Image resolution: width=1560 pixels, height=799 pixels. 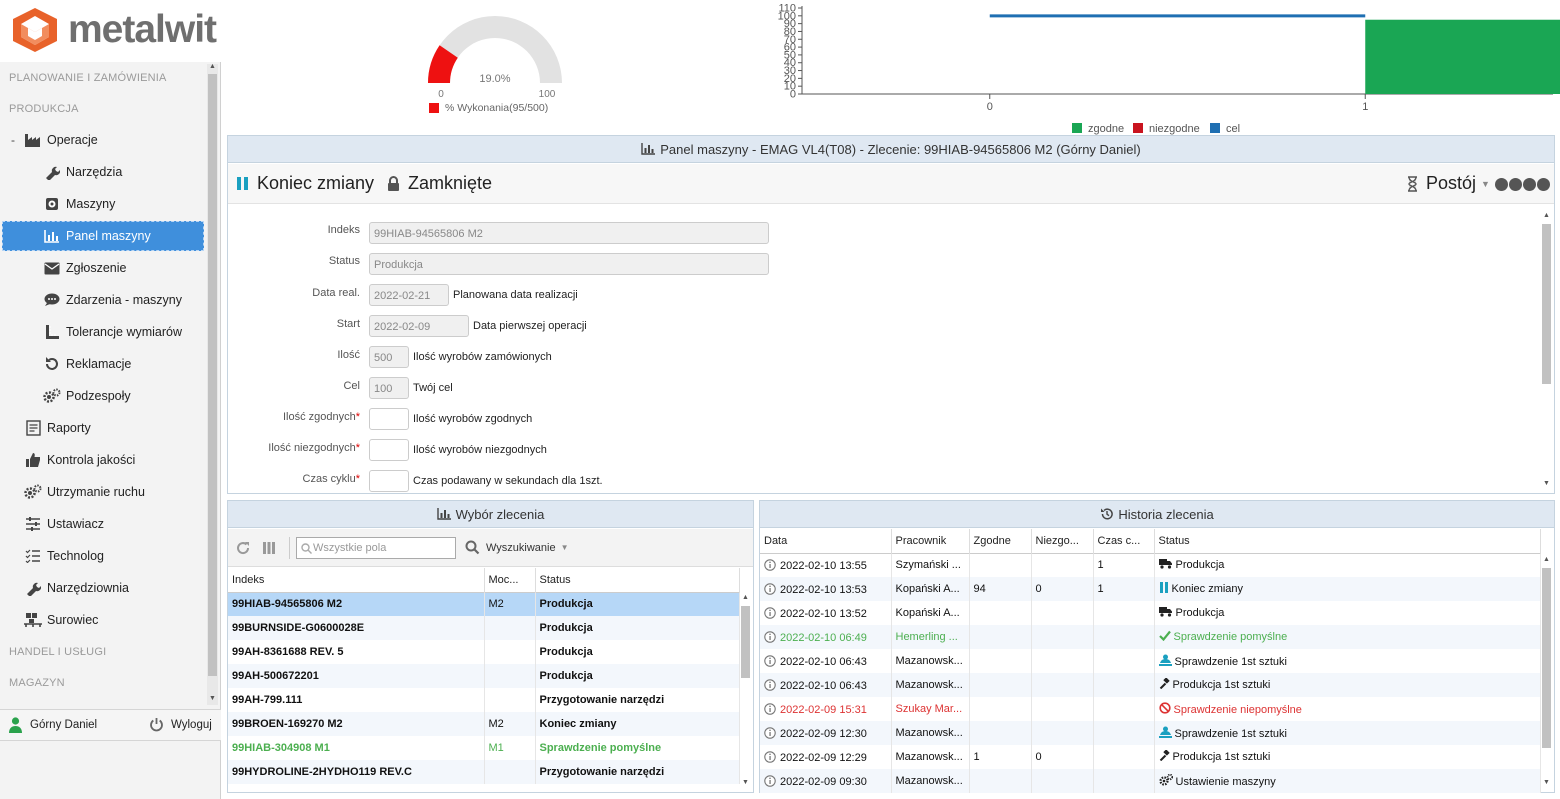 I want to click on sidebar-item-narzedziownia: Narzędziownia, so click(x=76, y=588).